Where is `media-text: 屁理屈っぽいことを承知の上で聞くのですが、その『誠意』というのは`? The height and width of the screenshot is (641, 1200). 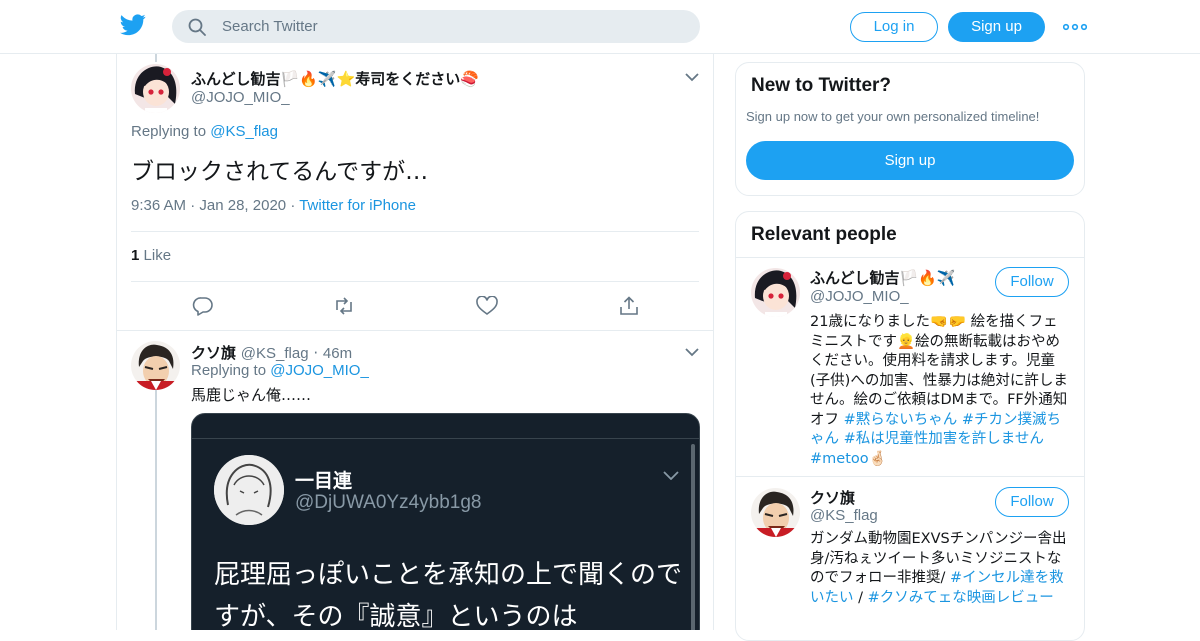 media-text: 屁理屈っぽいことを承知の上で聞くのですが、その『誠意』というのは is located at coordinates (448, 595).